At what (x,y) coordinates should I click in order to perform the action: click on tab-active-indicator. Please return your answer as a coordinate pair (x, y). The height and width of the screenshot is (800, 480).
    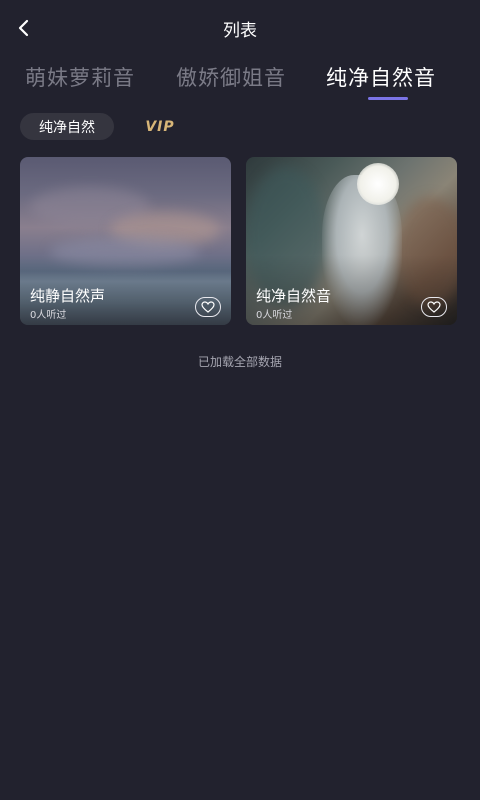
    Looking at the image, I should click on (388, 98).